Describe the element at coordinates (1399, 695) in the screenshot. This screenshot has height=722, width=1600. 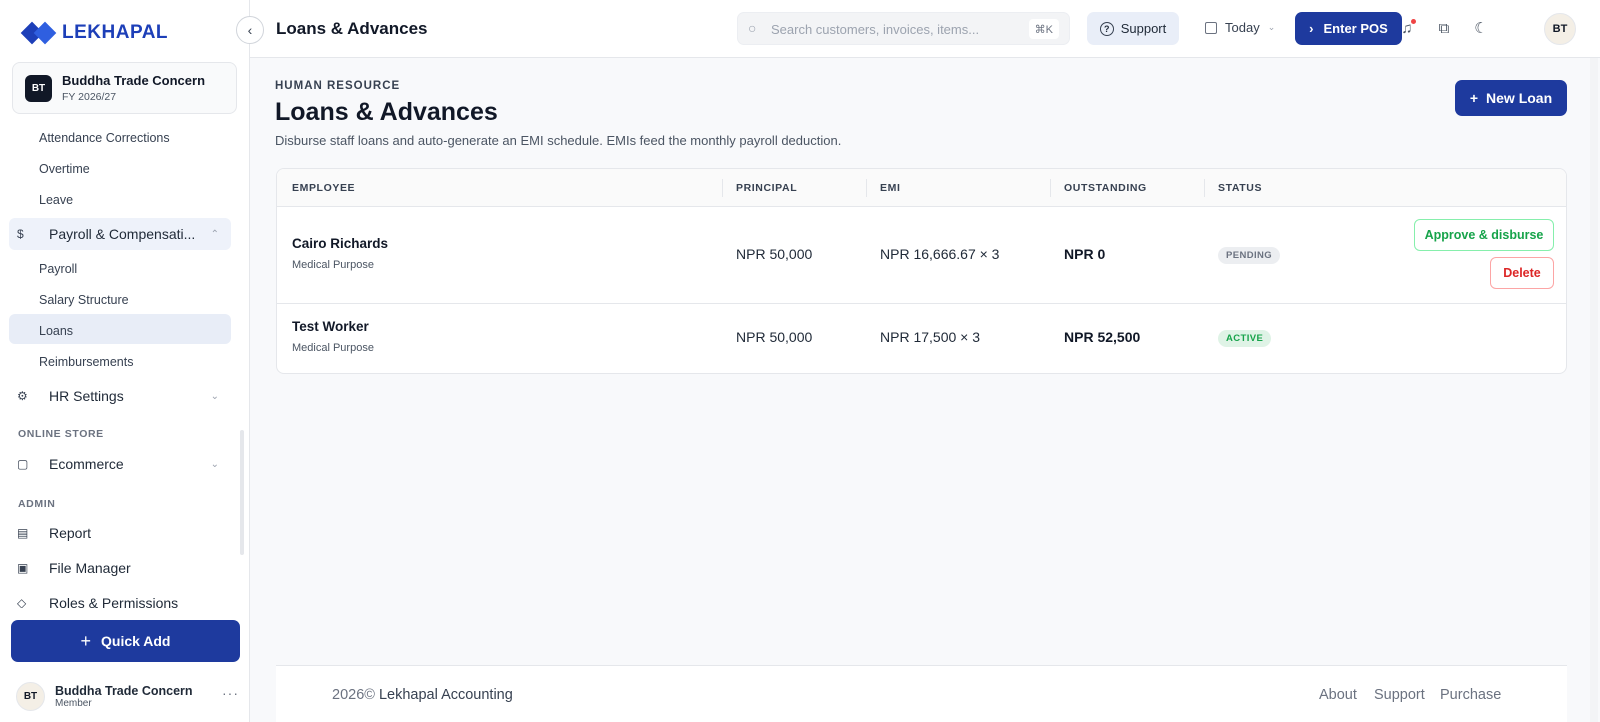
I see `footer-link-support: Support` at that location.